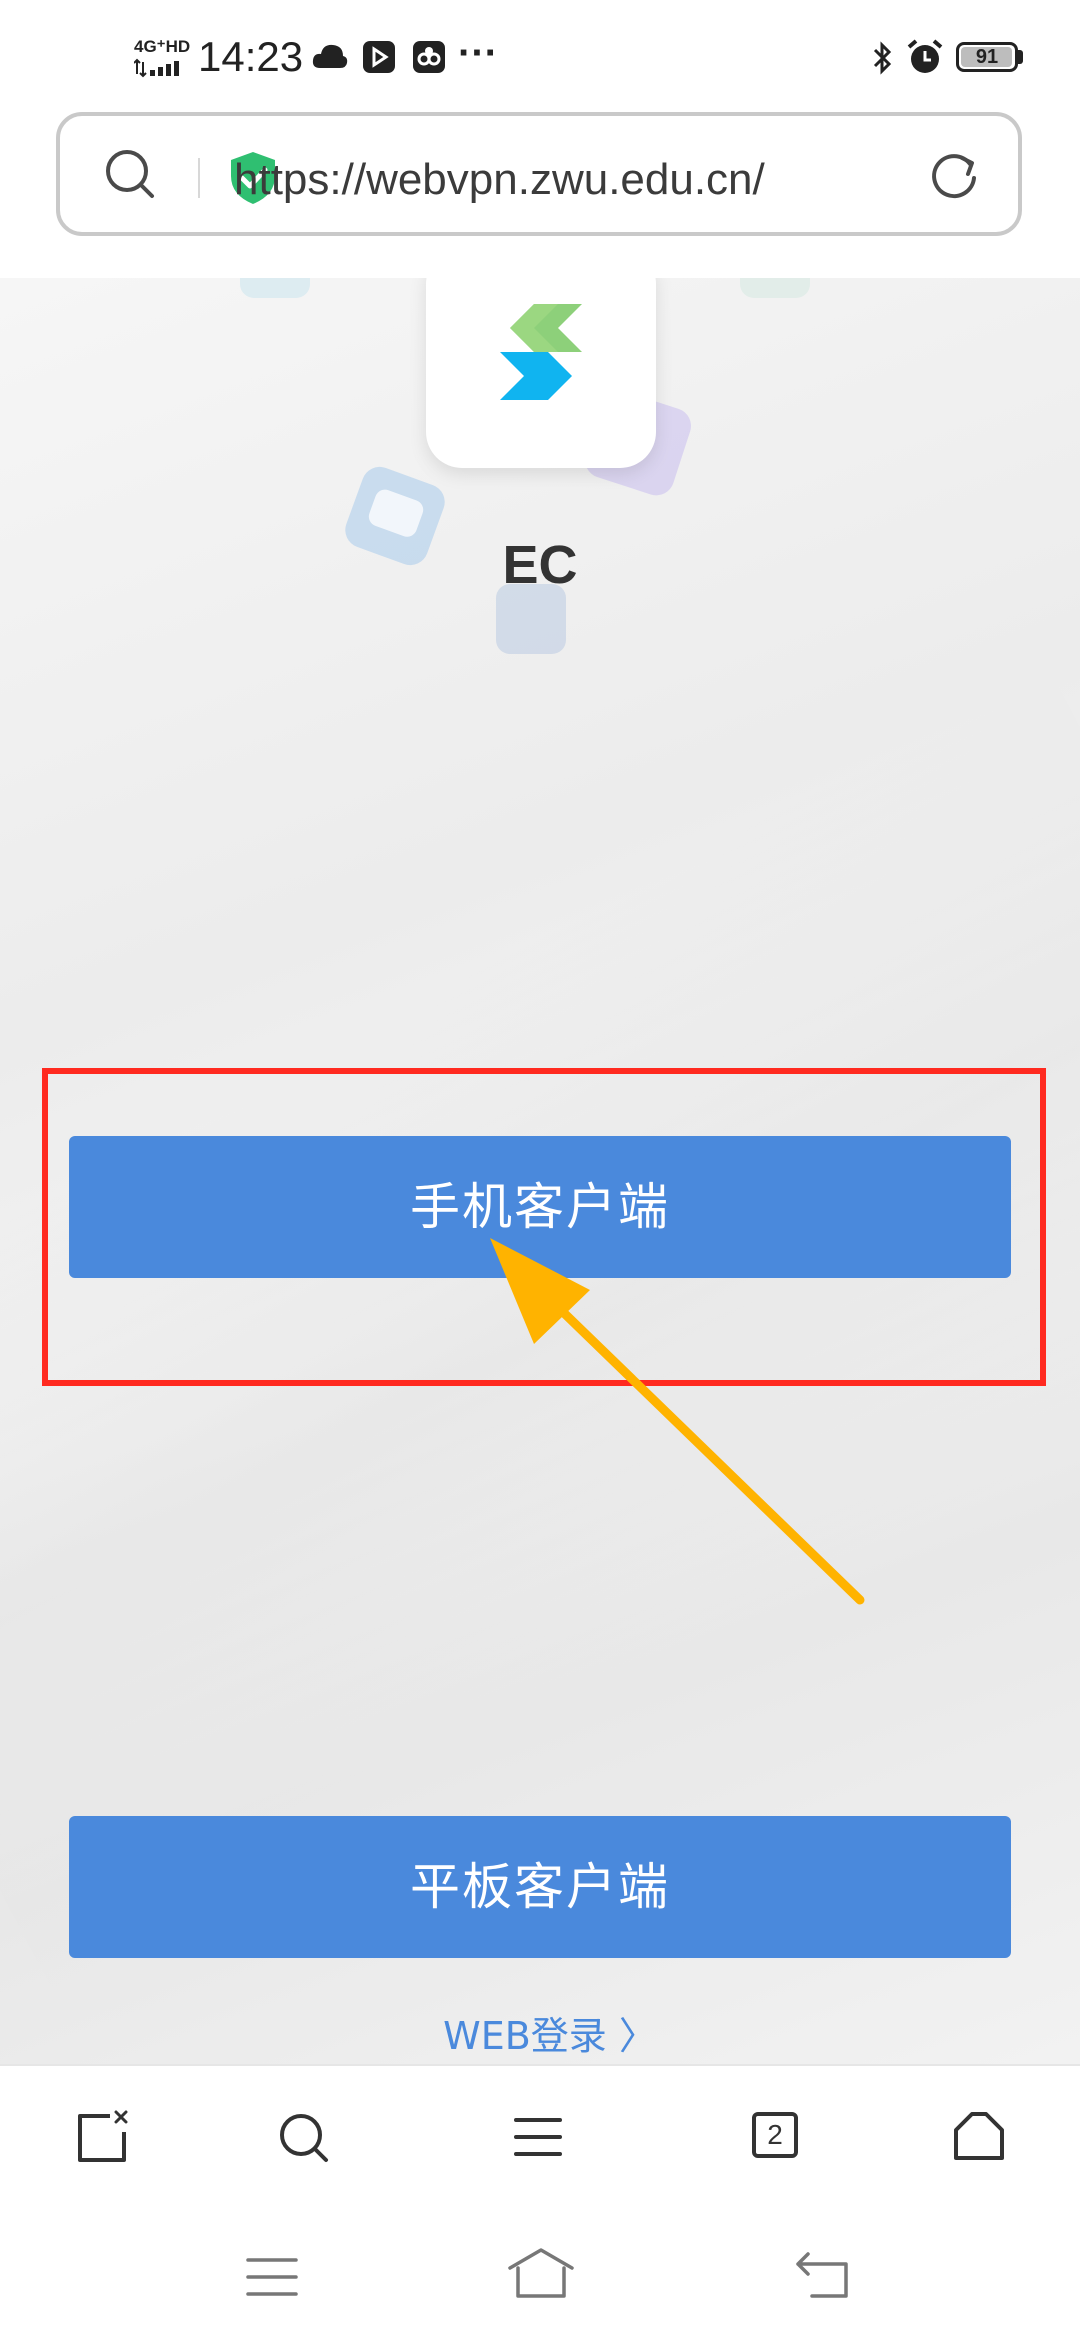 The width and height of the screenshot is (1080, 2340). Describe the element at coordinates (541, 2274) in the screenshot. I see `system-home-icon` at that location.